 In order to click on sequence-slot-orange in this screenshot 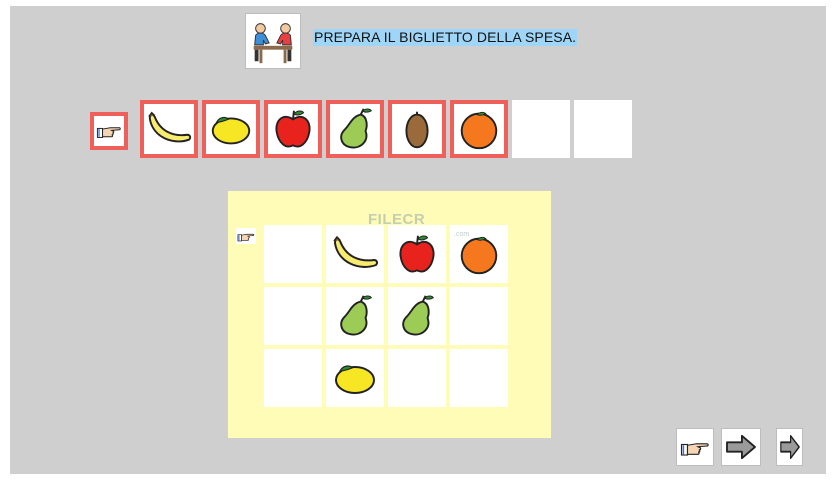, I will do `click(479, 129)`.